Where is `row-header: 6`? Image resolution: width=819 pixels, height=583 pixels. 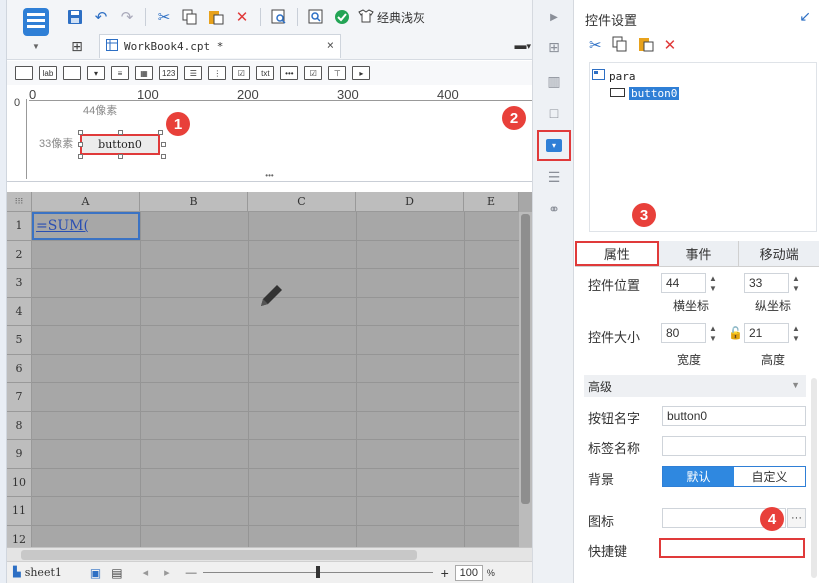 row-header: 6 is located at coordinates (19, 368).